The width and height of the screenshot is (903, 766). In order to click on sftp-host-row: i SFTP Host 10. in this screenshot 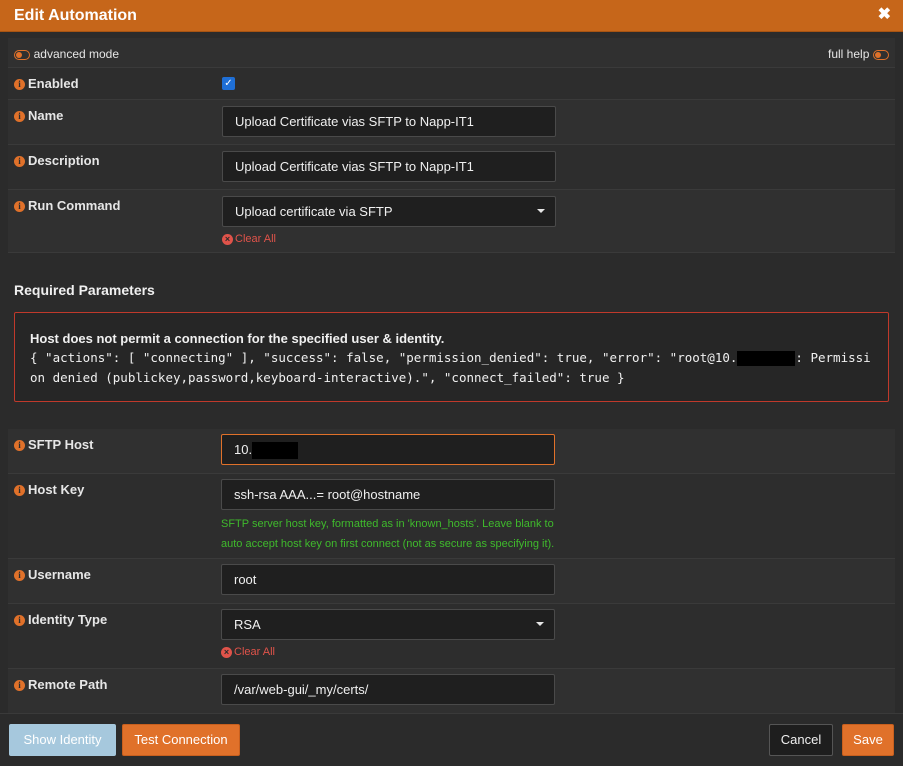, I will do `click(451, 451)`.